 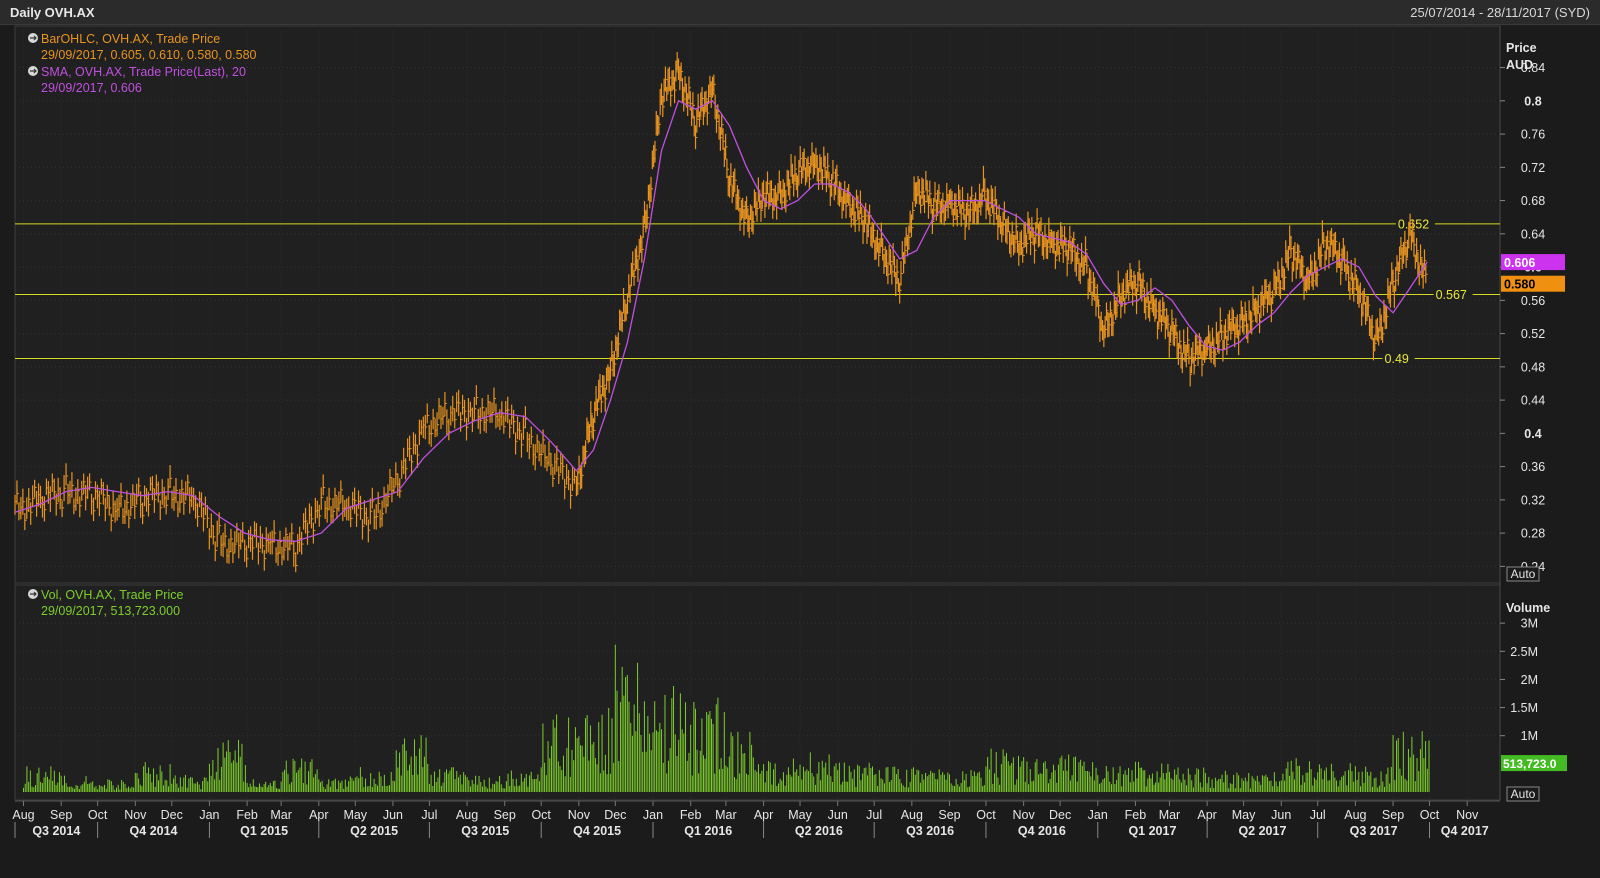 What do you see at coordinates (1262, 831) in the screenshot?
I see `quarter-label: Q2 2017` at bounding box center [1262, 831].